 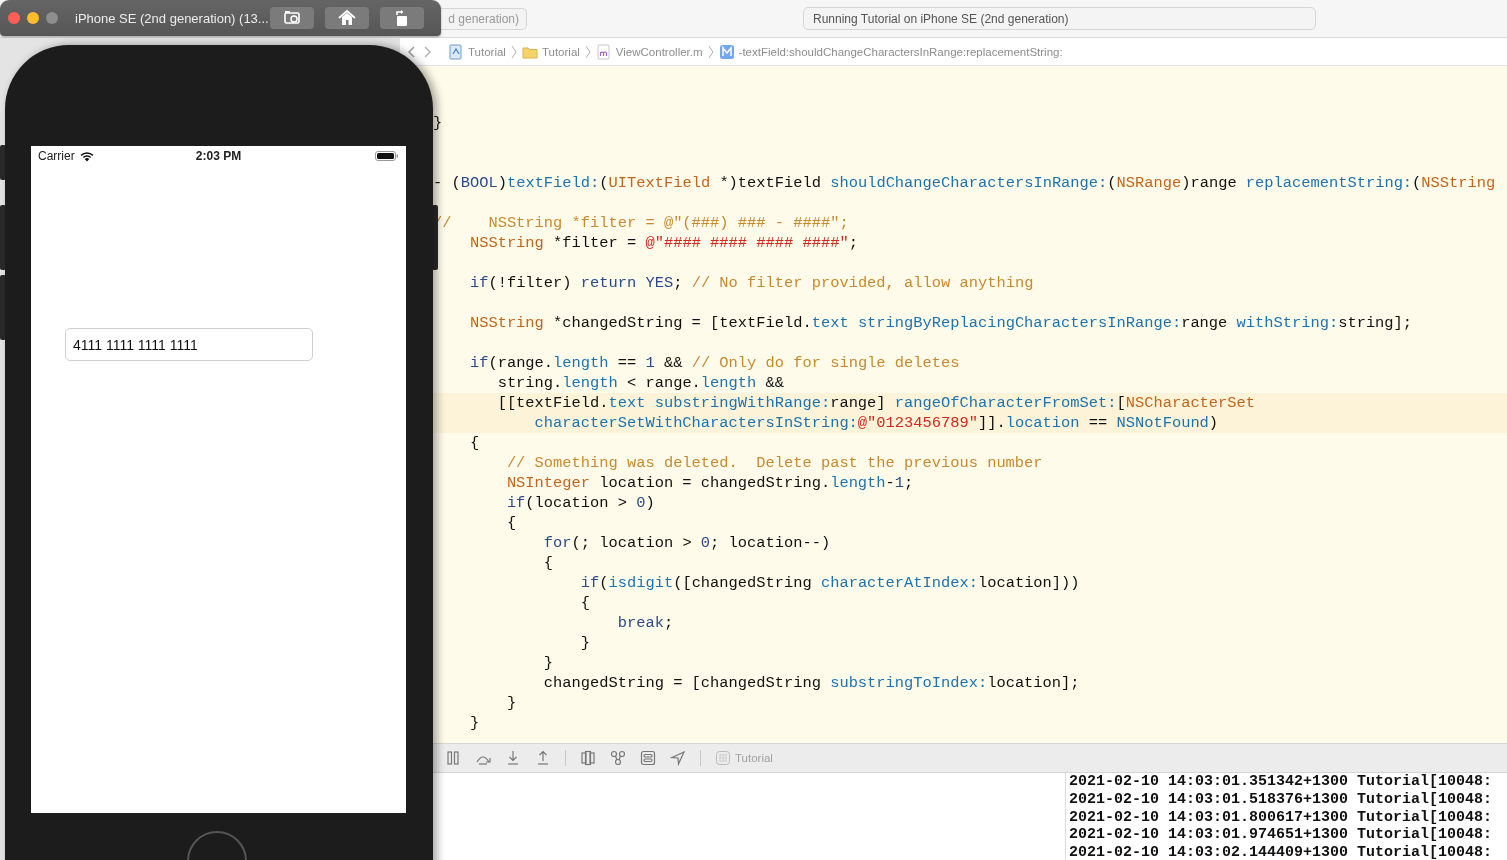 I want to click on code-line: if(!filter) return YES; // No filter provided, allow anything, so click(x=751, y=283).